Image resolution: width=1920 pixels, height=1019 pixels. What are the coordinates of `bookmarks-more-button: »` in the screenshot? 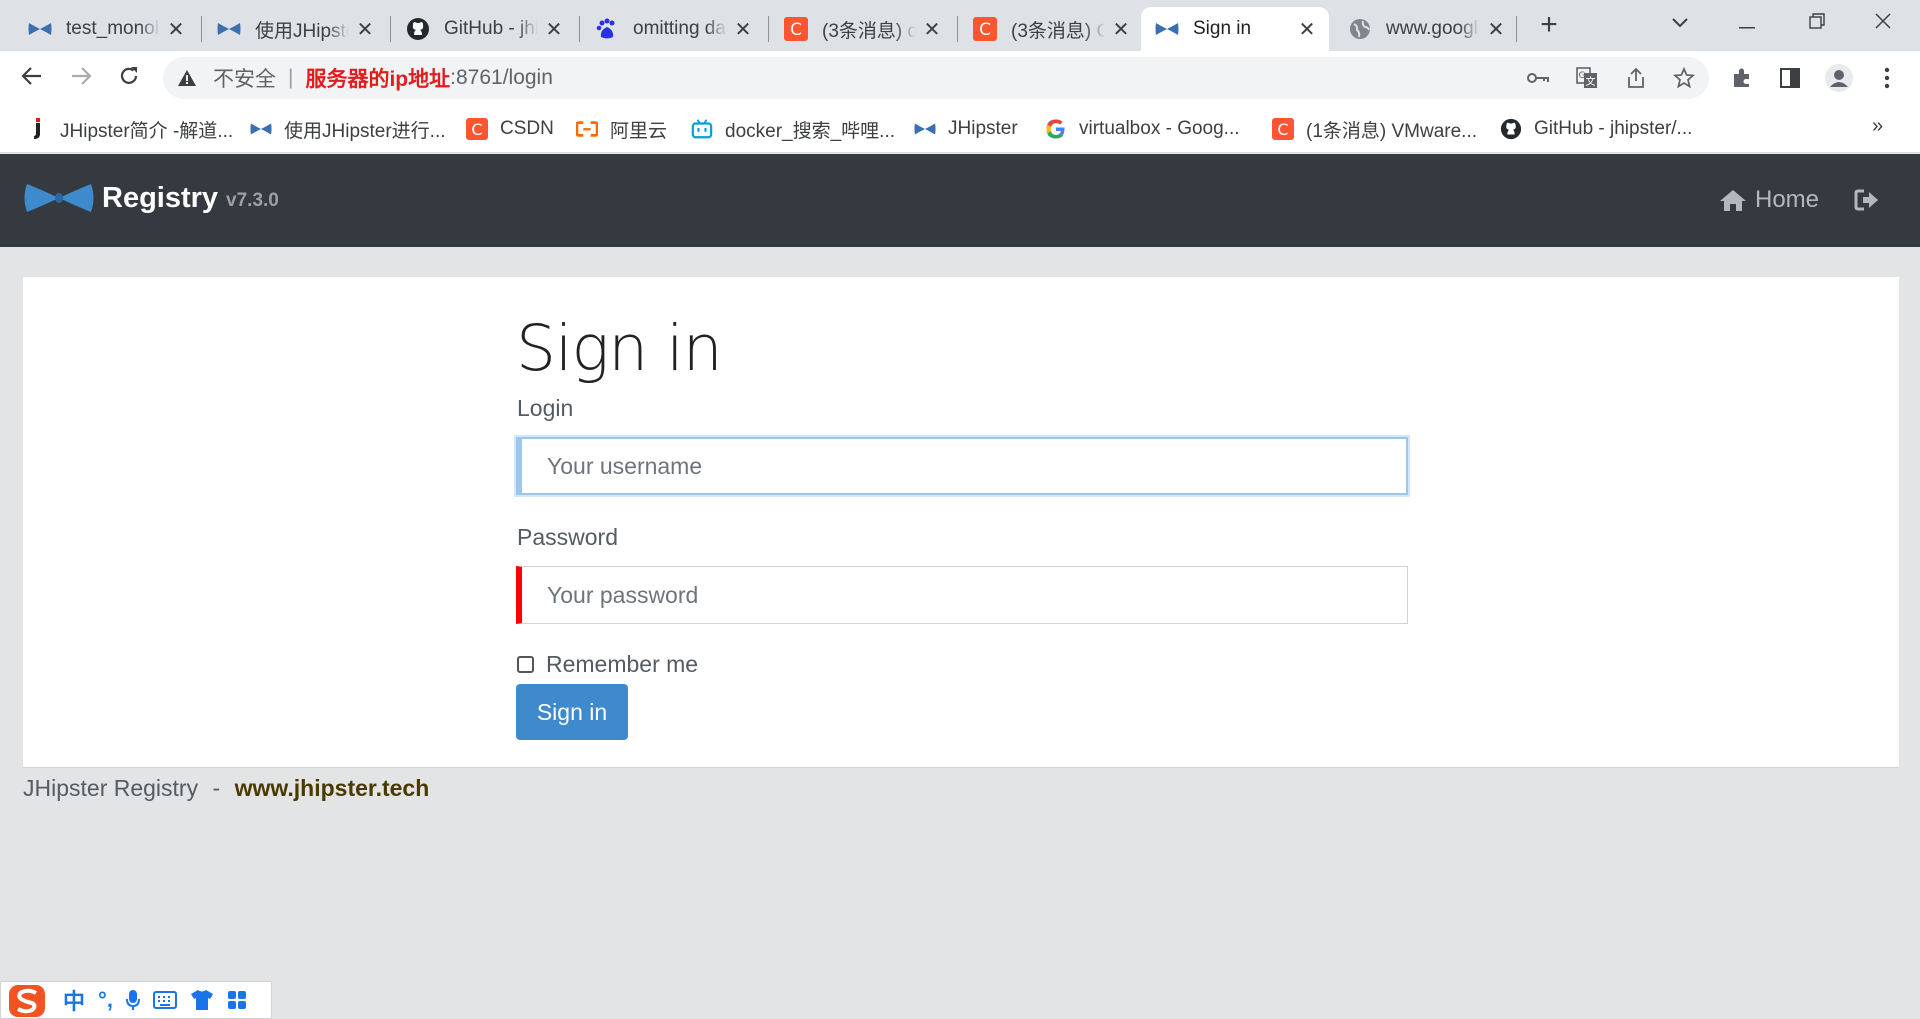 It's located at (1877, 126).